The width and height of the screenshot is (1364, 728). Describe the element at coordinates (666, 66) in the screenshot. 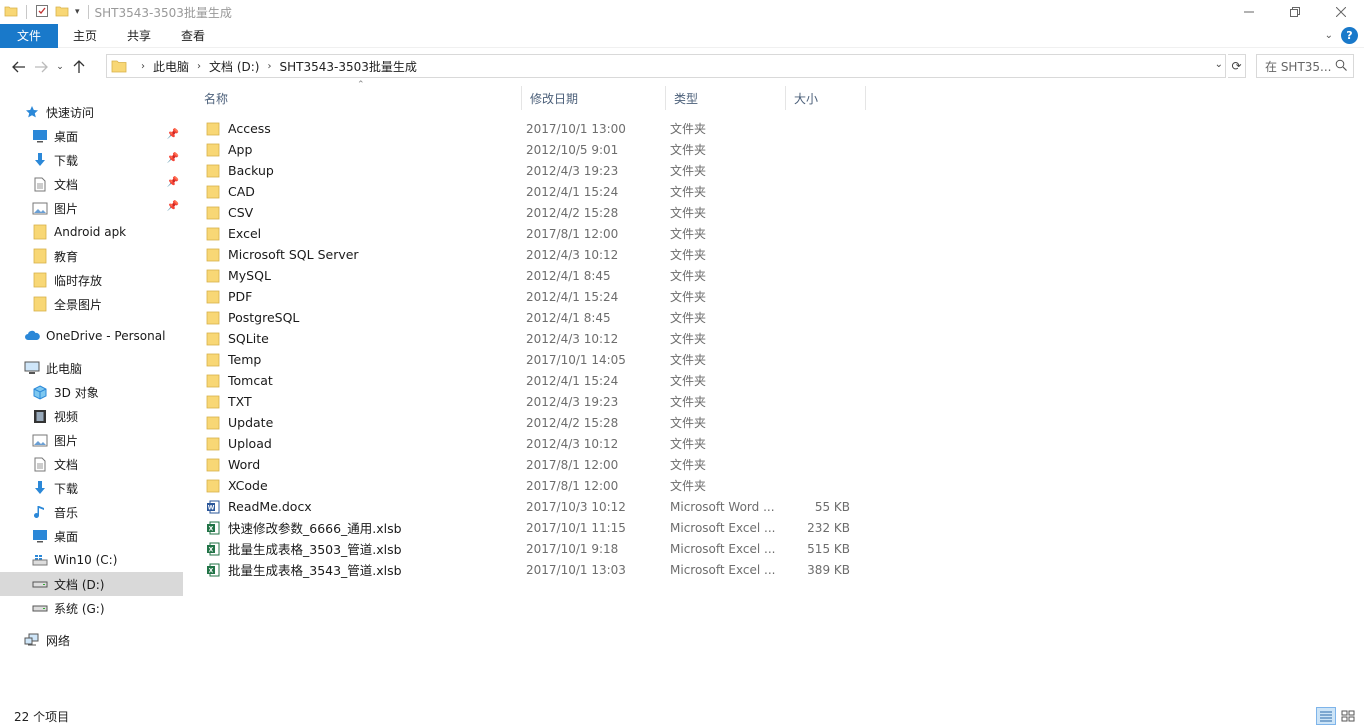

I see `address-bar: › 此电脑 › 文档 (D:) › SHT3543-3503批量生成 ⌄` at that location.